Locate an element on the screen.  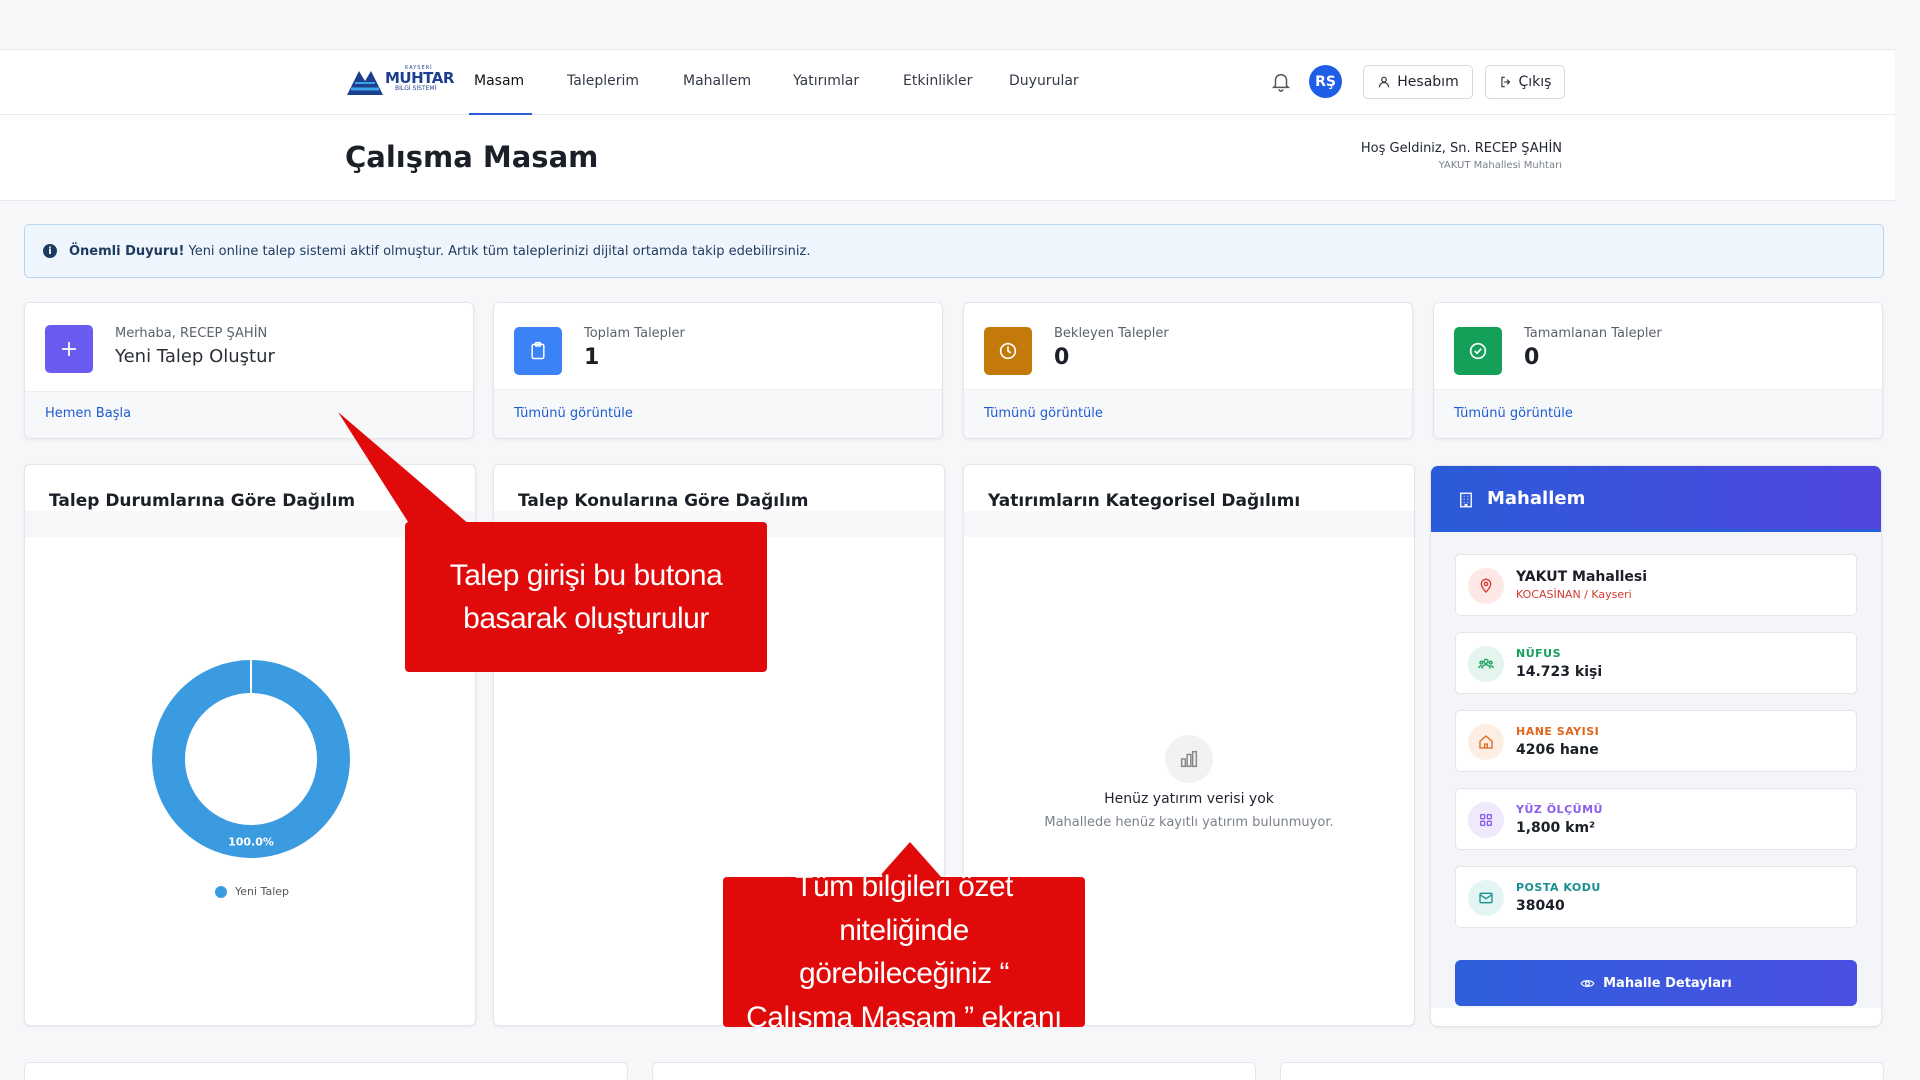
avatar: RŞ is located at coordinates (1325, 81).